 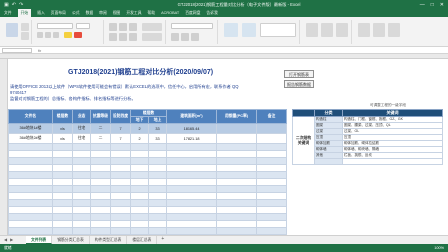 I want to click on font-size-select, so click(x=83, y=26).